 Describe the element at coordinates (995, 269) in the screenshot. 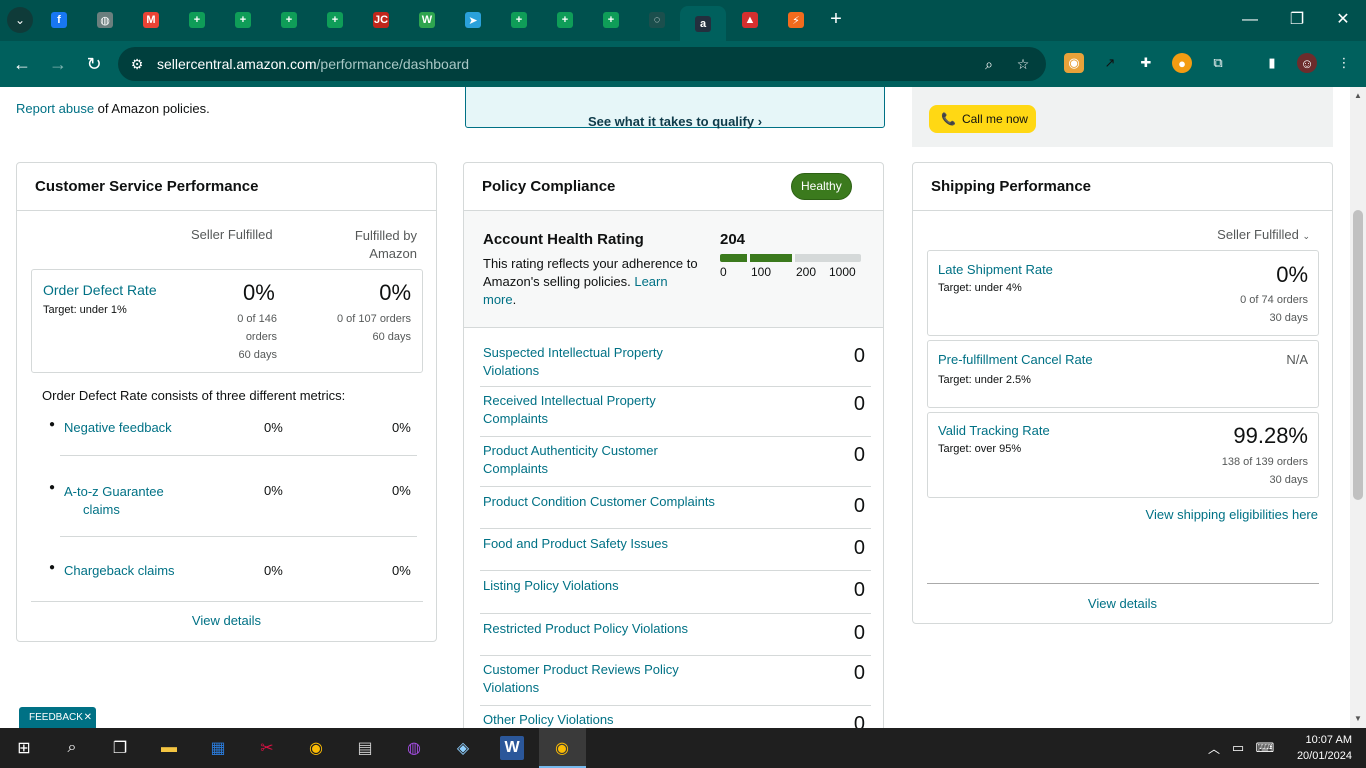

I see `late-shipment-rate-link: Late Shipment Rate` at that location.